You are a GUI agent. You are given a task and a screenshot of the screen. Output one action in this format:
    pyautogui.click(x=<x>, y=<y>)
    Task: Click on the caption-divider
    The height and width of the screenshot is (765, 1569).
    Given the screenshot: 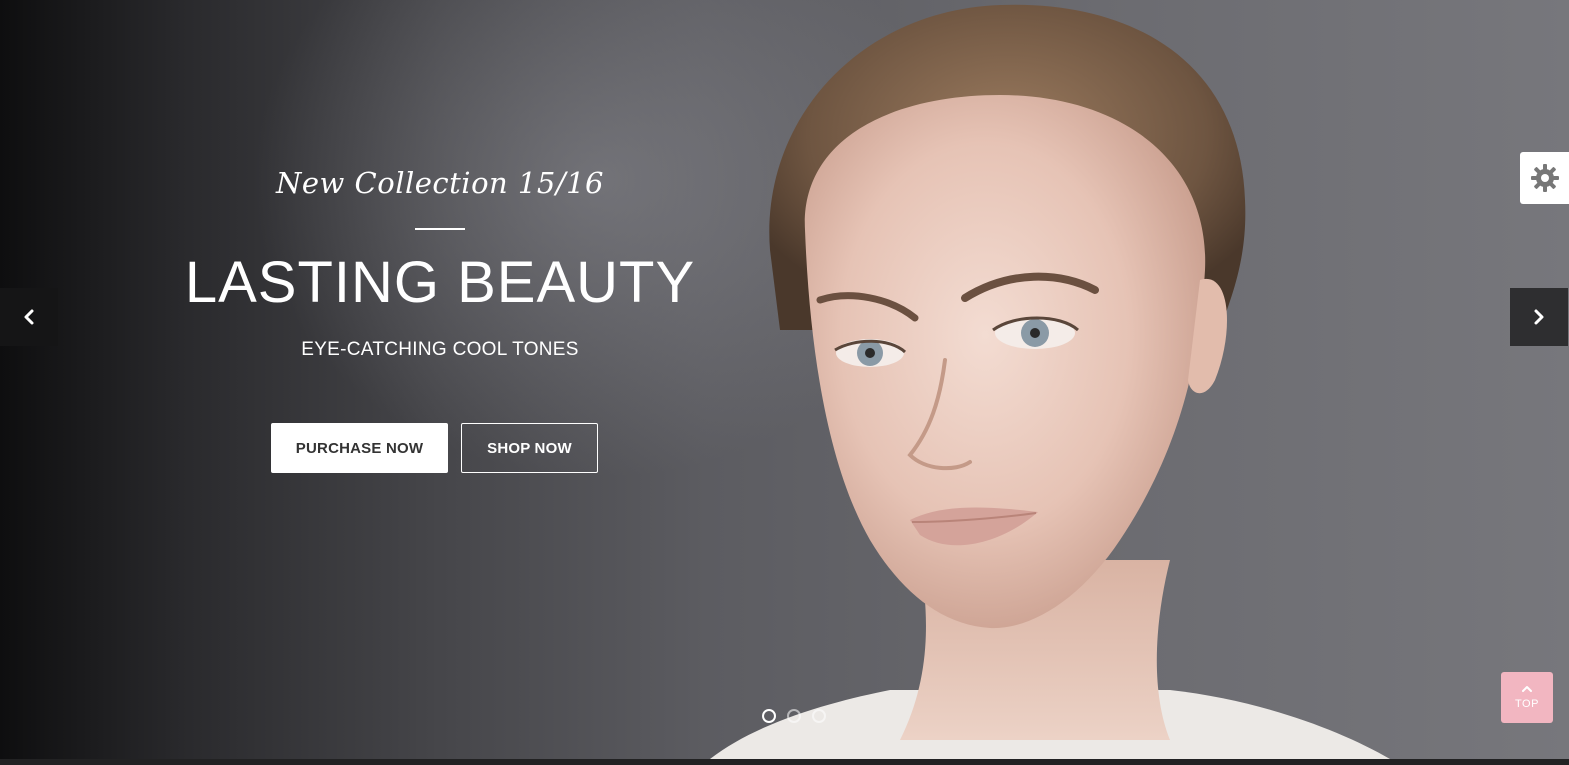 What is the action you would take?
    pyautogui.click(x=440, y=229)
    